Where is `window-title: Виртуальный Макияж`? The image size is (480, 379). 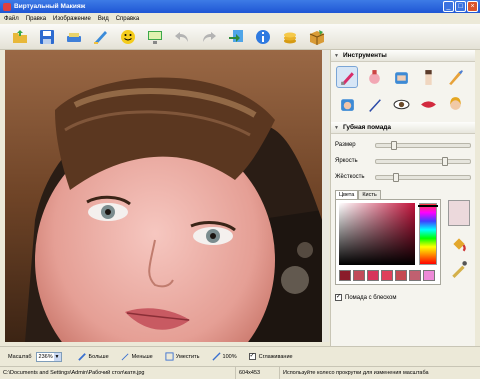
window-title: Виртуальный Макияж is located at coordinates (50, 6).